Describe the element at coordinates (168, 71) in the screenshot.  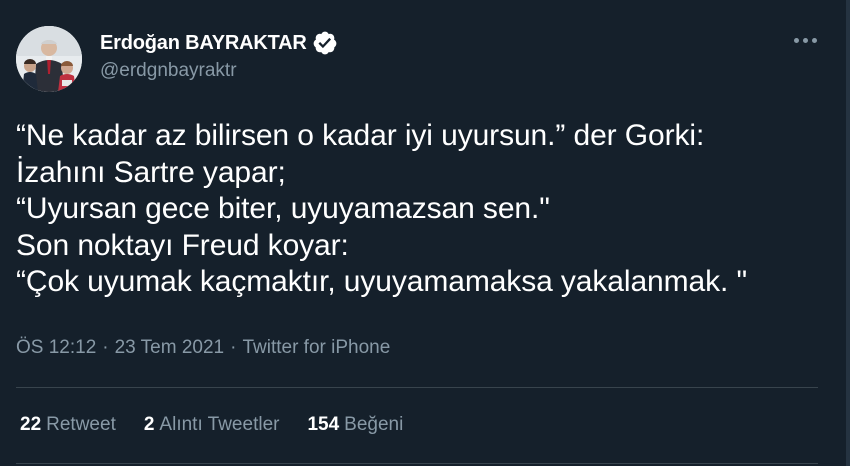
I see `author-handle: @erdgnbayraktr` at that location.